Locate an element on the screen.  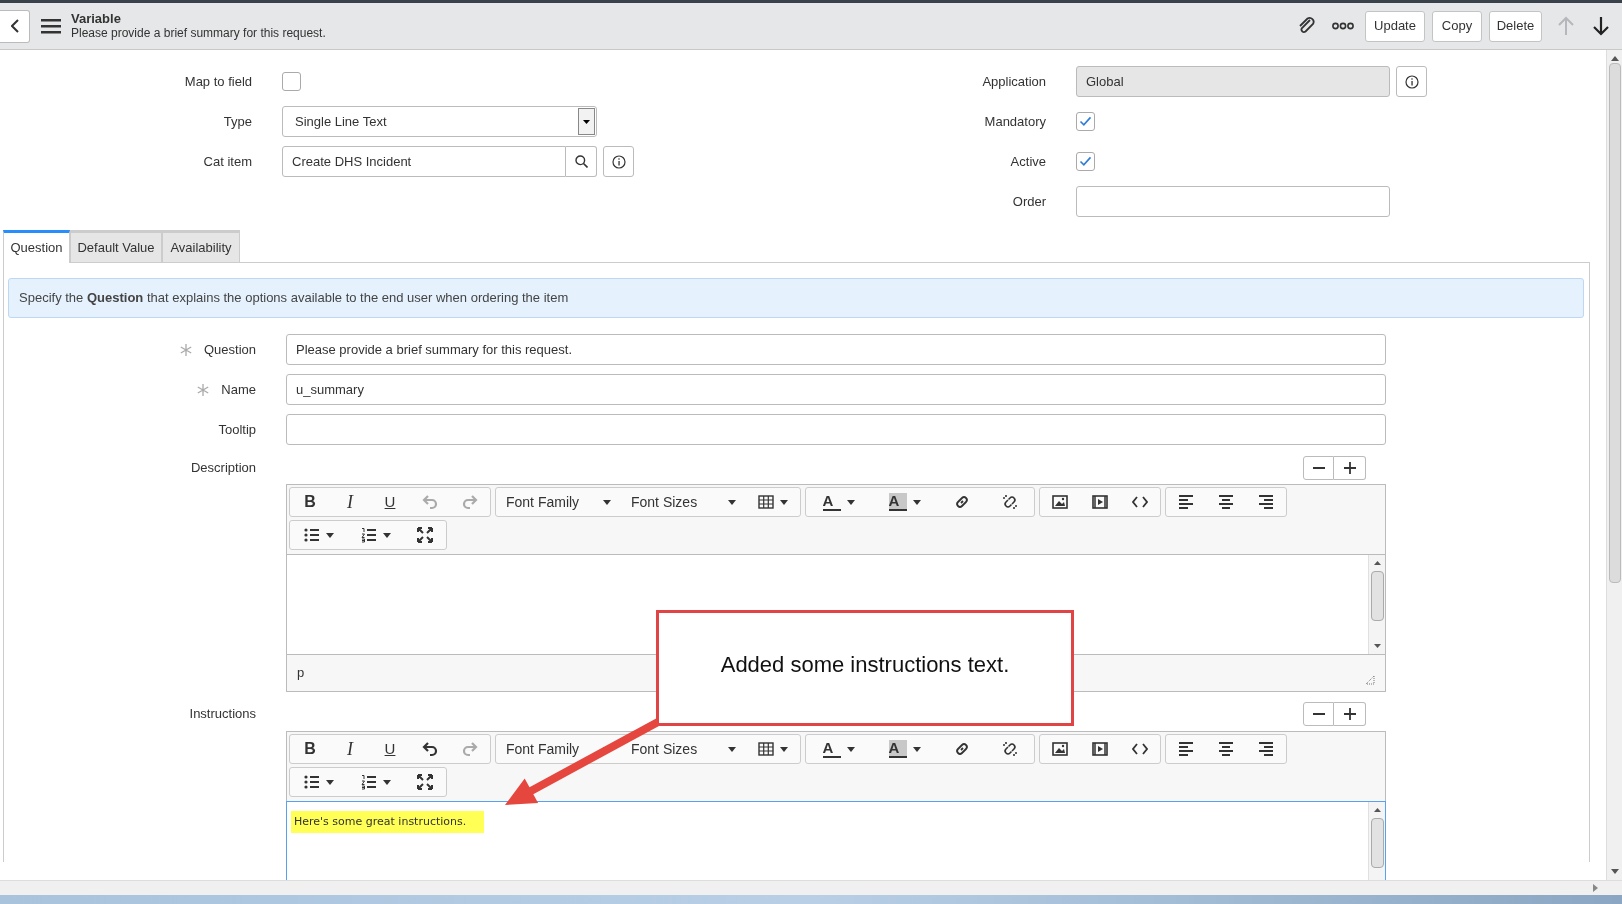
menu-button is located at coordinates (51, 26).